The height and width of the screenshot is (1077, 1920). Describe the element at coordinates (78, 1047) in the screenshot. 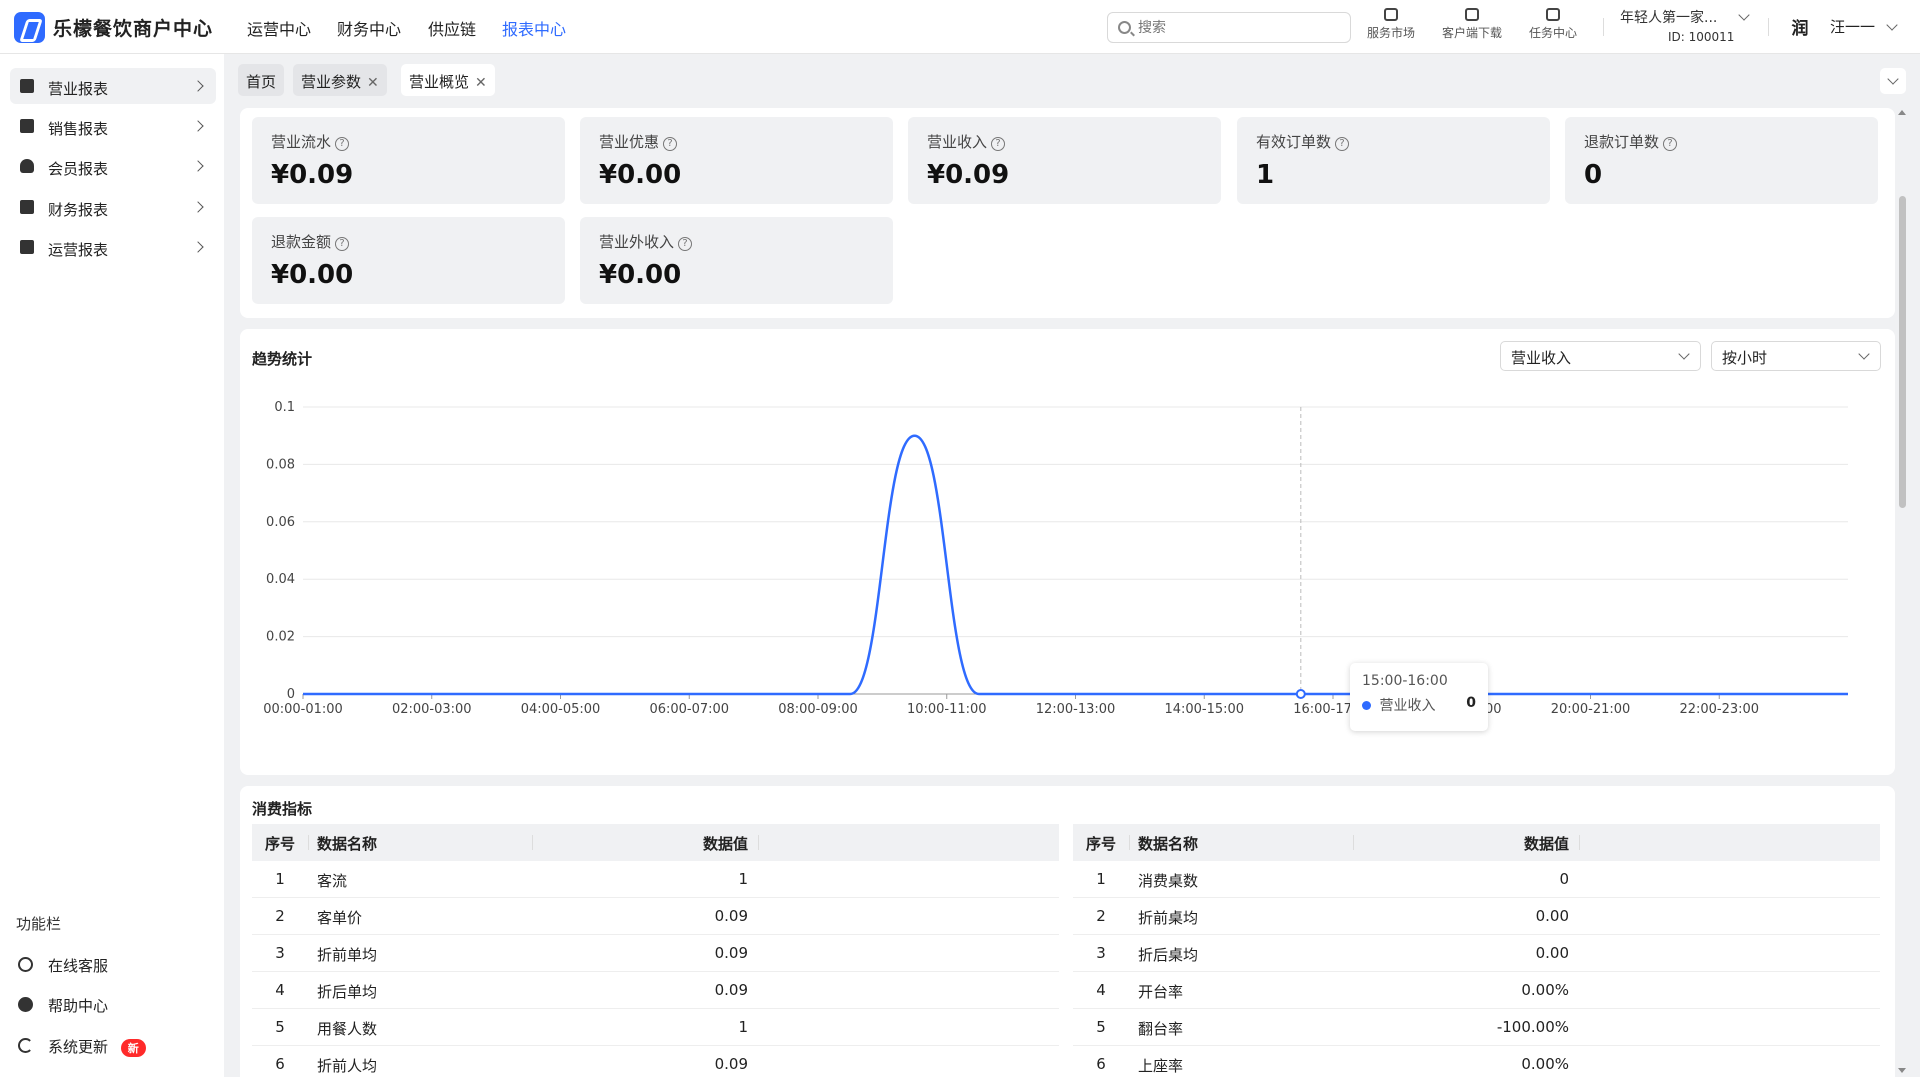

I see `system-update-label: 系统更新` at that location.